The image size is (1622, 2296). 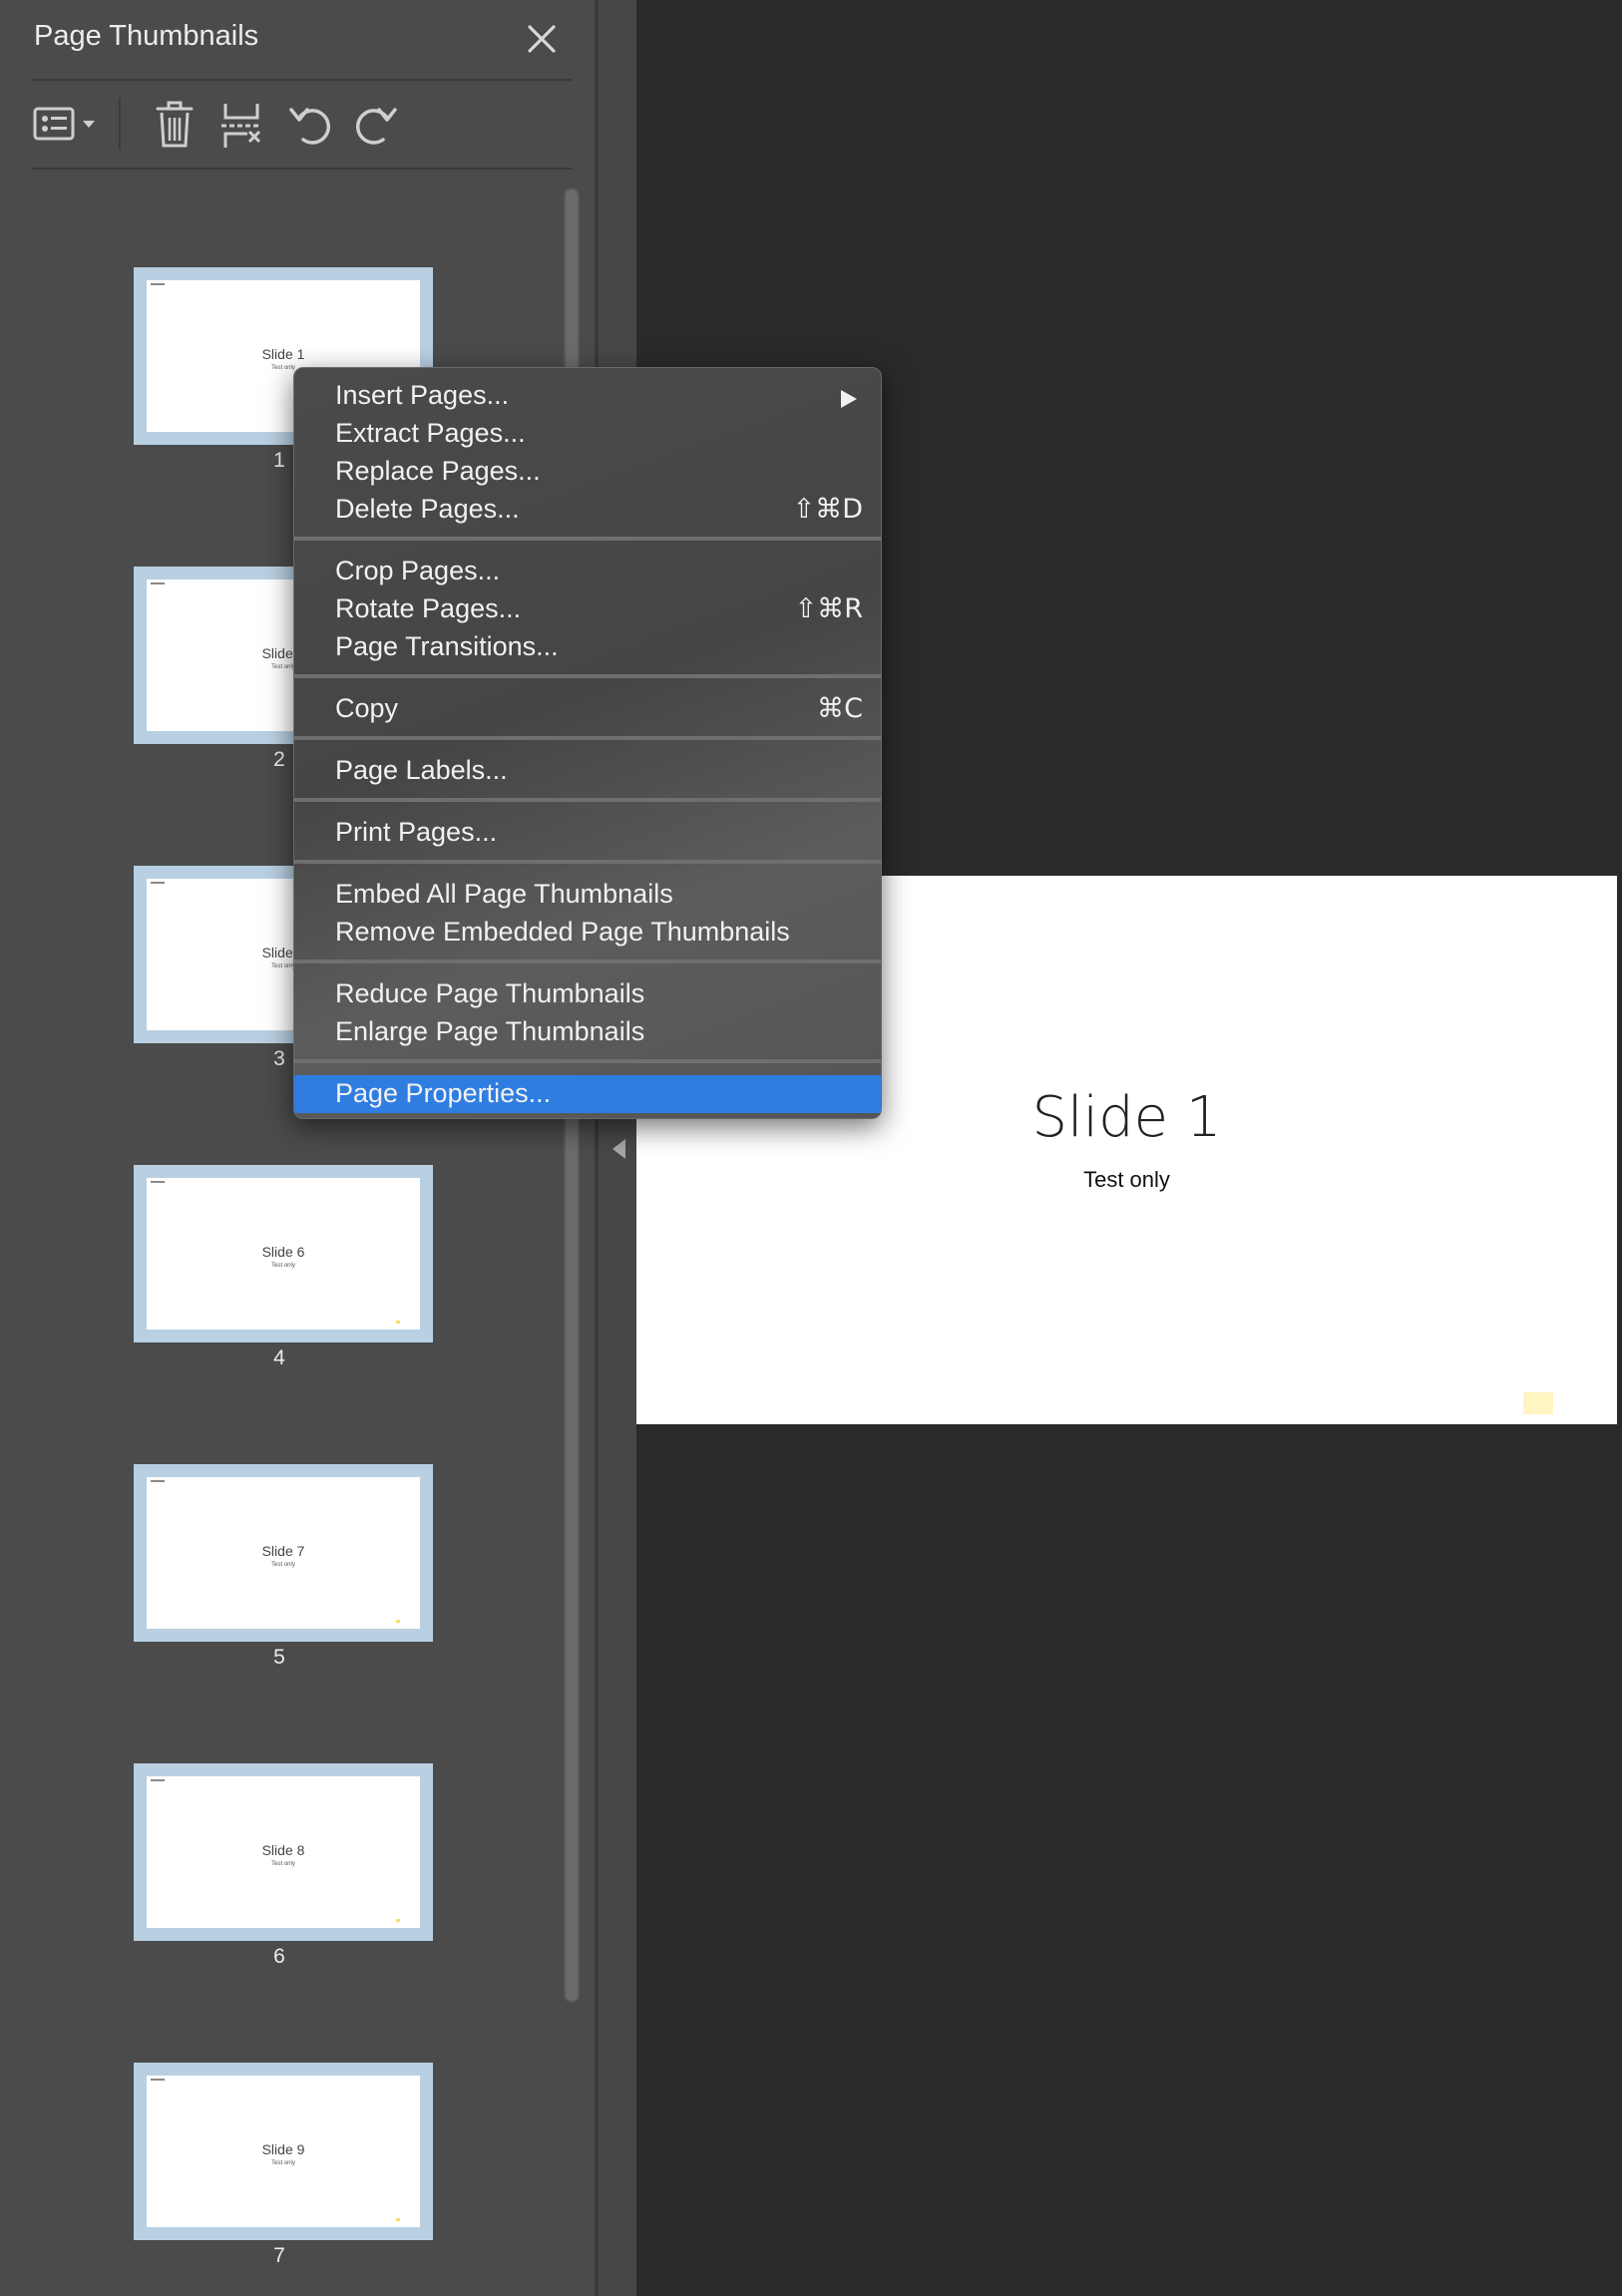 What do you see at coordinates (146, 36) in the screenshot?
I see `panel-title: Page Thumbnails` at bounding box center [146, 36].